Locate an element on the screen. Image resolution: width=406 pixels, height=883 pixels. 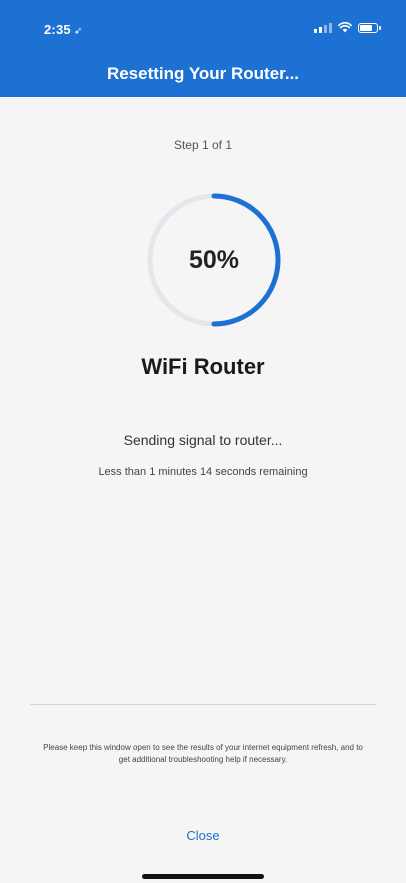
battery-icon is located at coordinates (369, 27).